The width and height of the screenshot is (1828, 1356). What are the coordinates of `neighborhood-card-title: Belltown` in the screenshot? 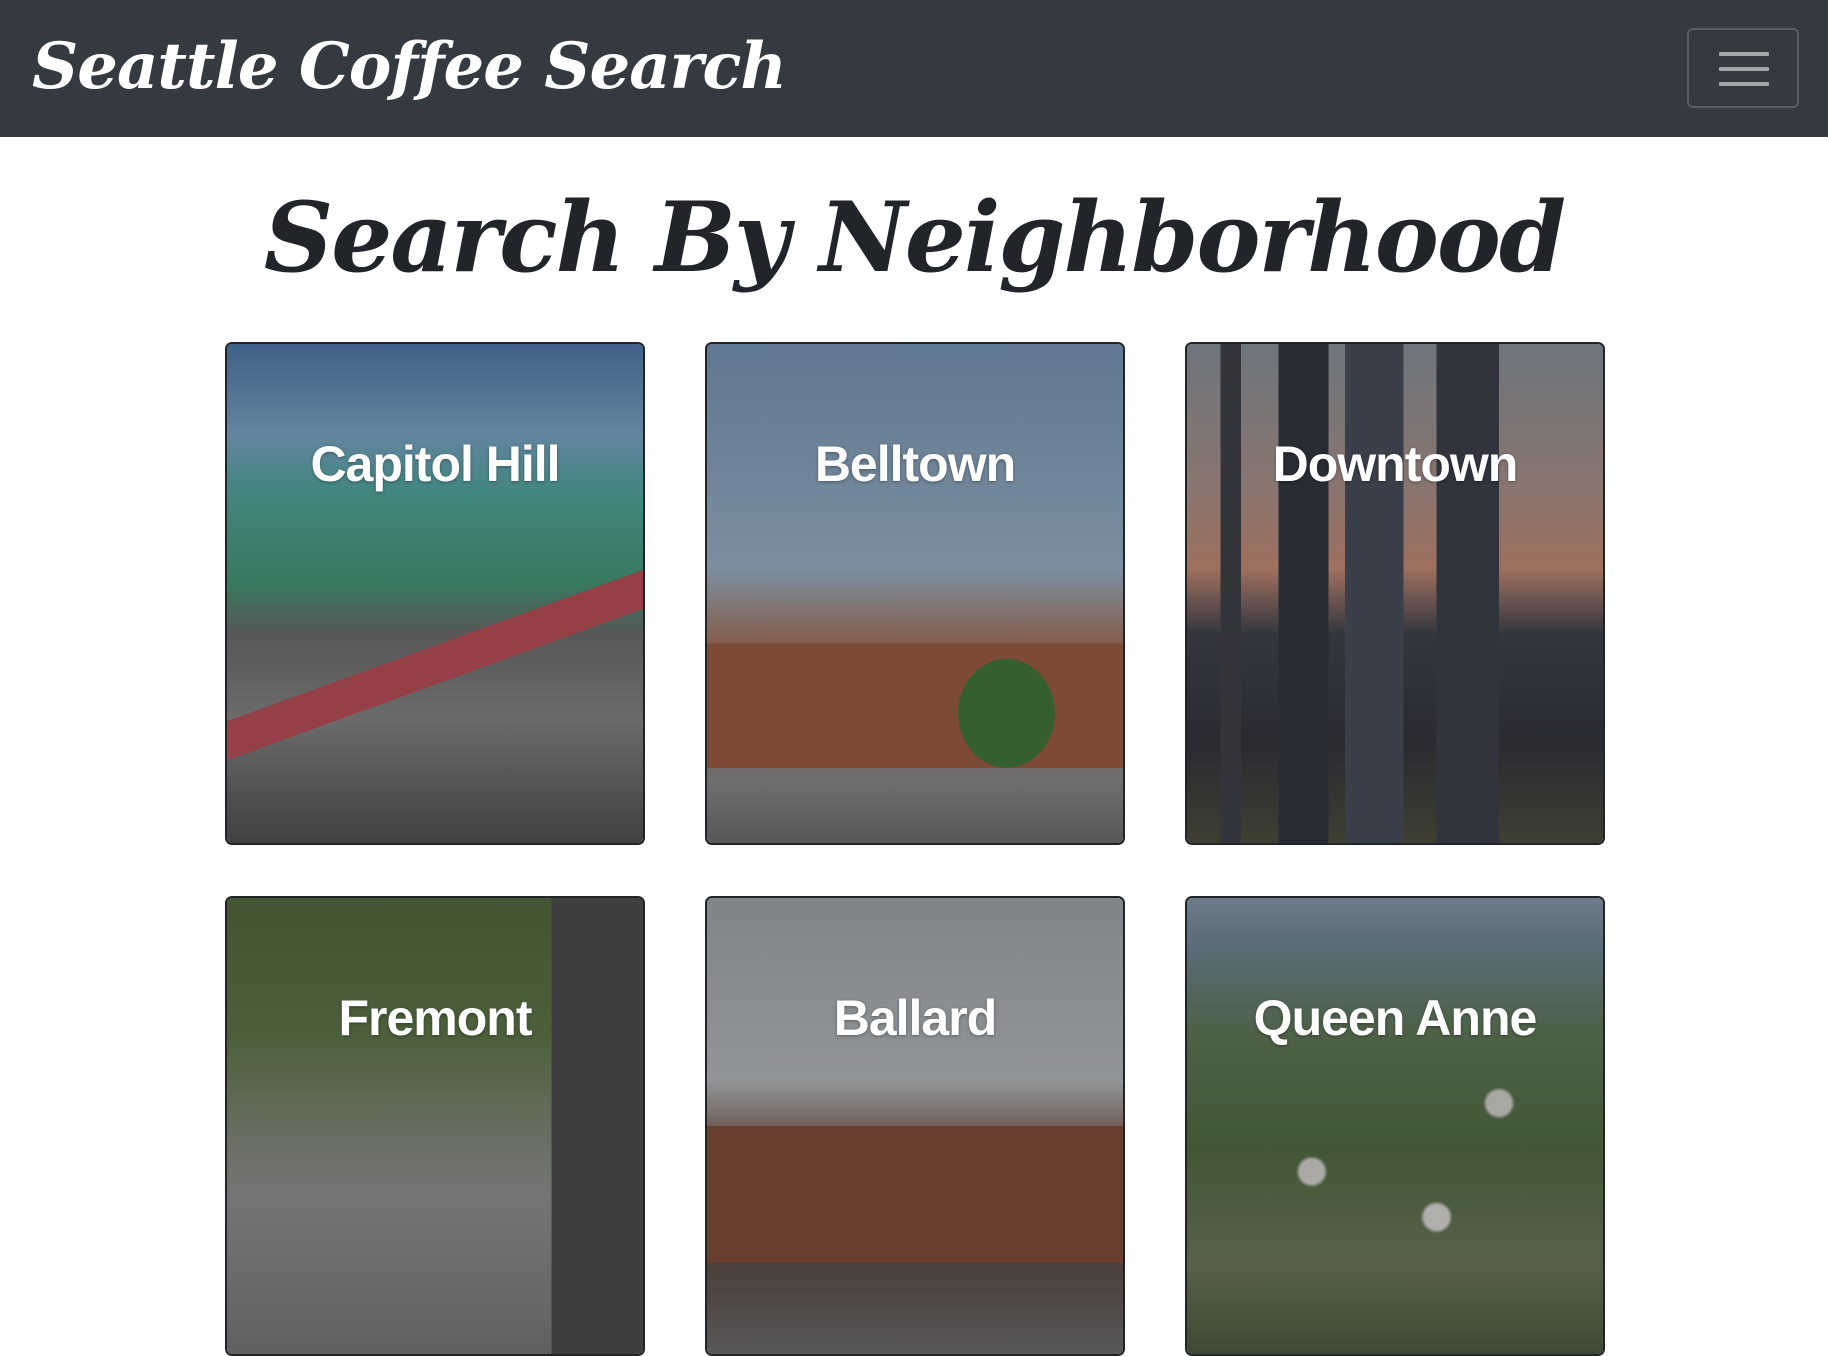 It's located at (915, 464).